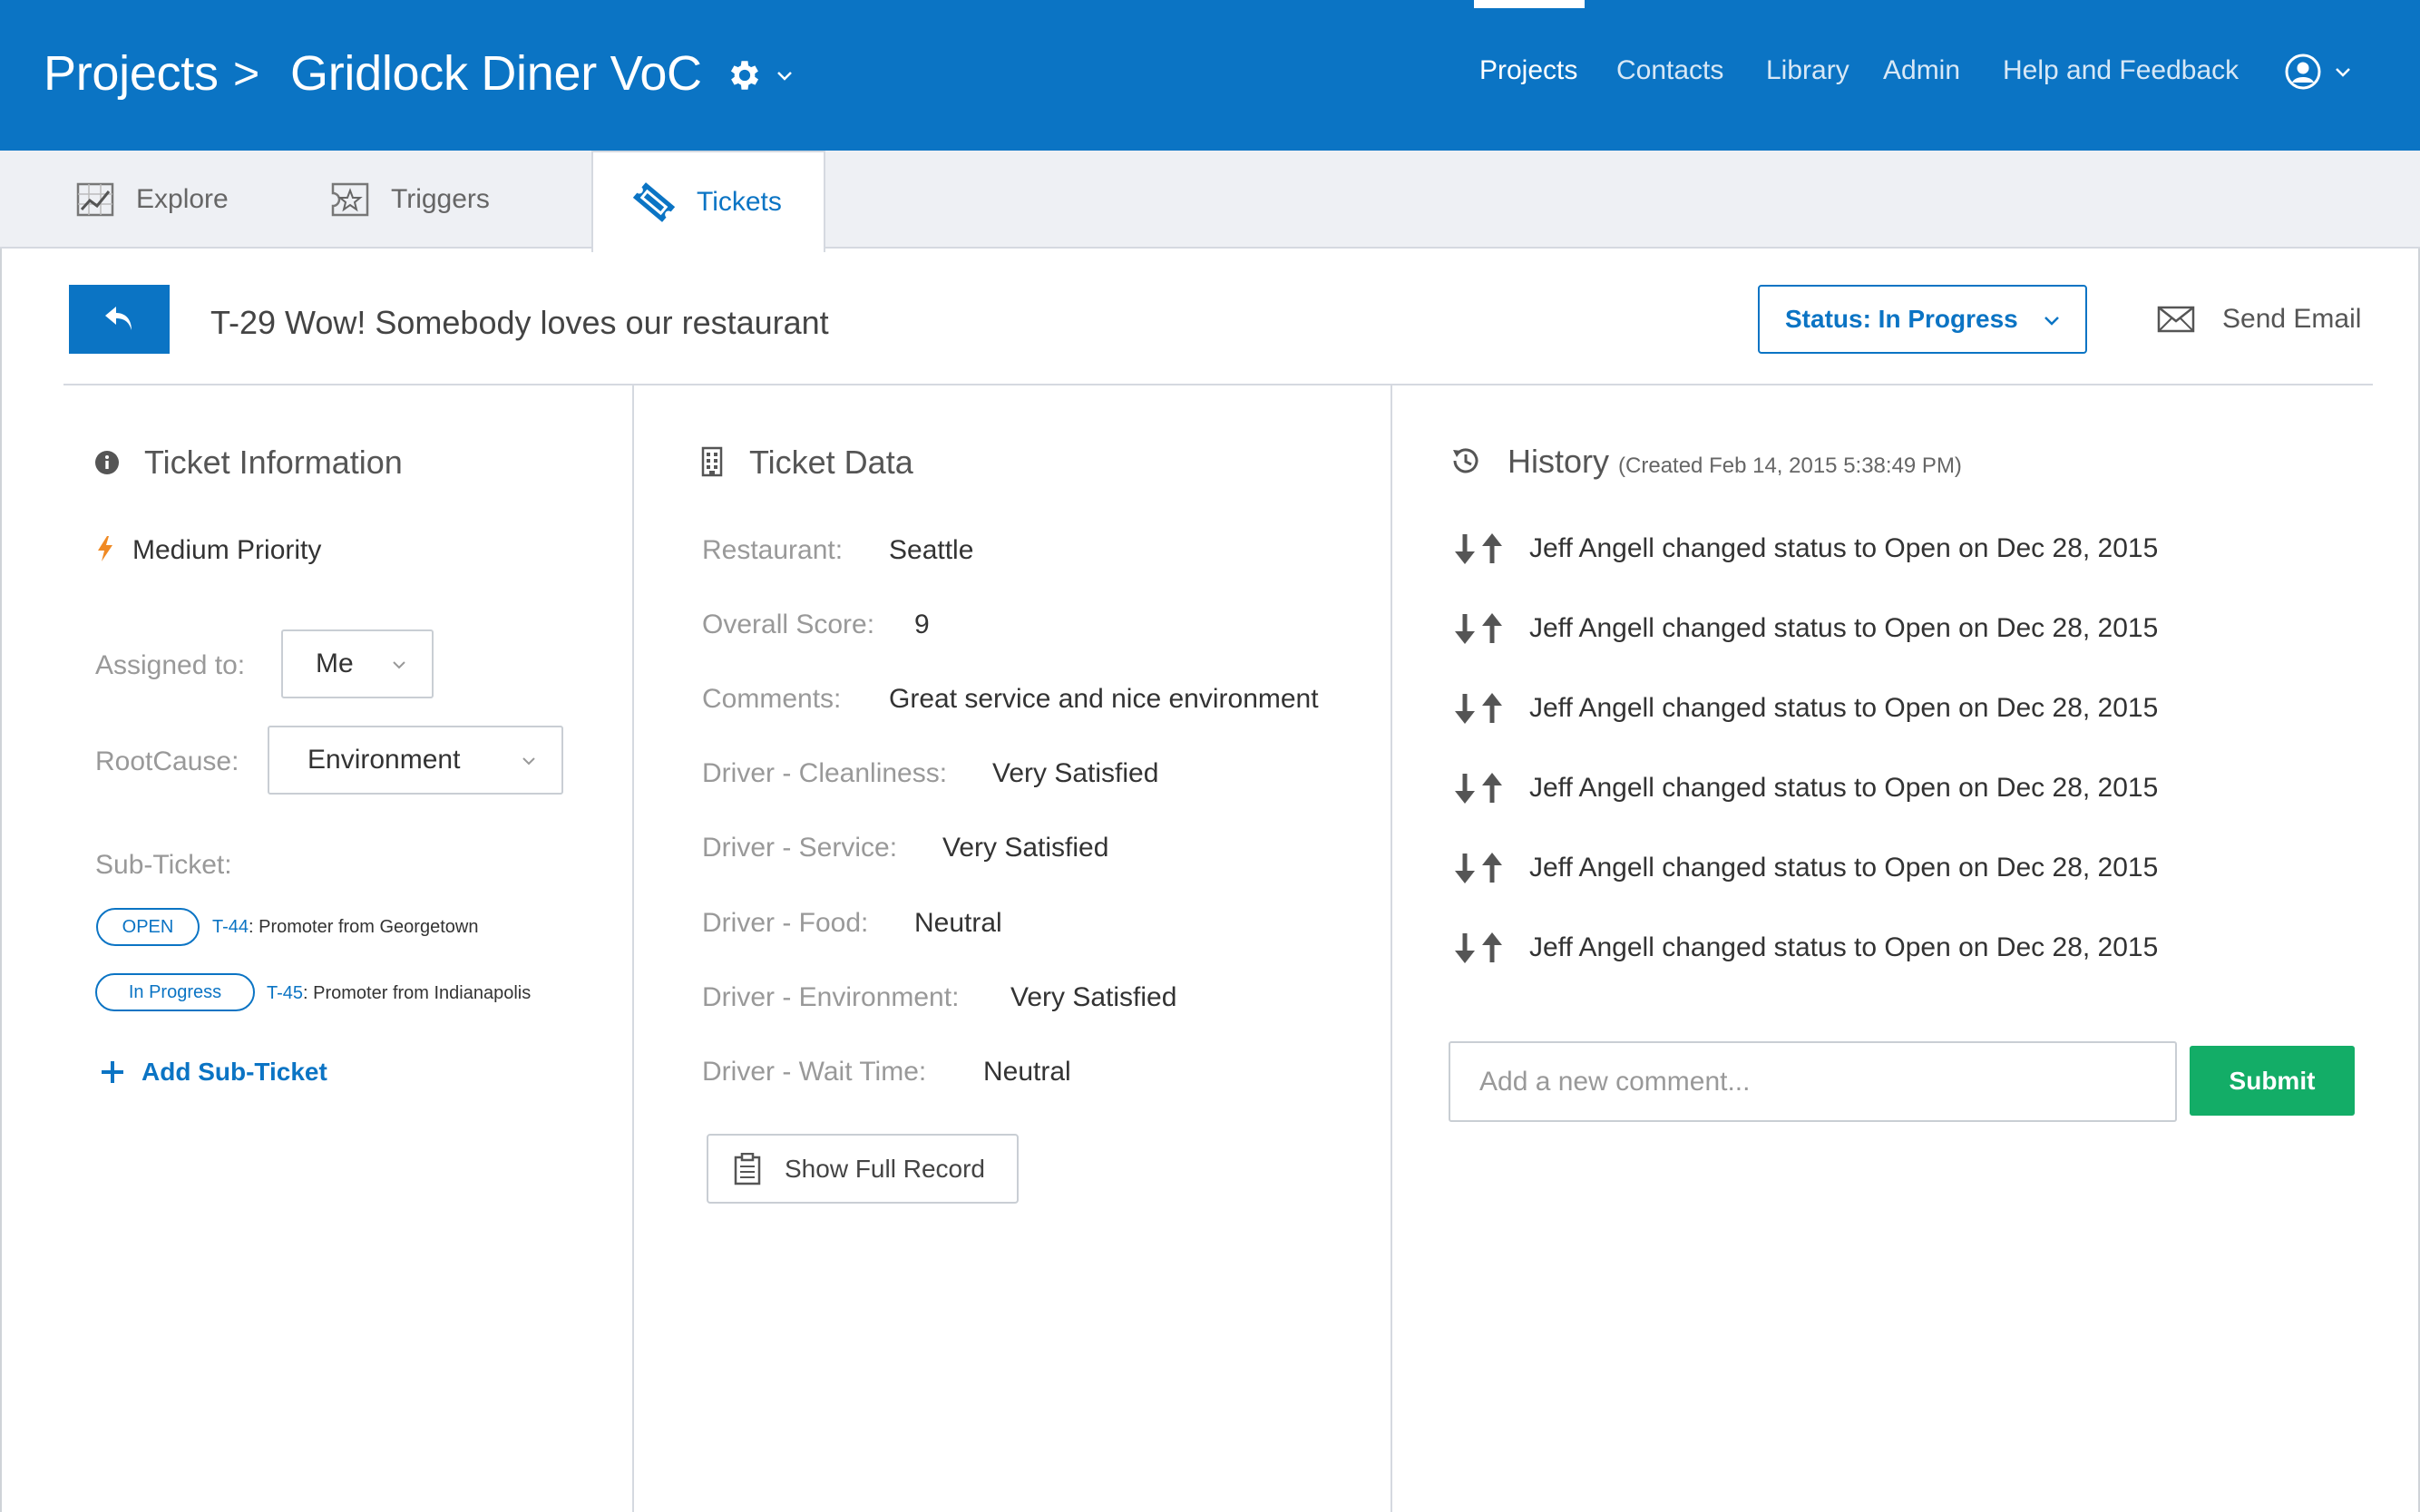  Describe the element at coordinates (712, 461) in the screenshot. I see `building-icon` at that location.